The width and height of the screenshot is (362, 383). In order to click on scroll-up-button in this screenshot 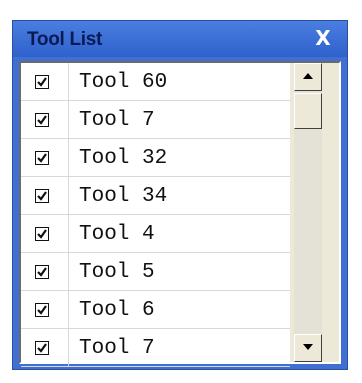, I will do `click(308, 77)`.